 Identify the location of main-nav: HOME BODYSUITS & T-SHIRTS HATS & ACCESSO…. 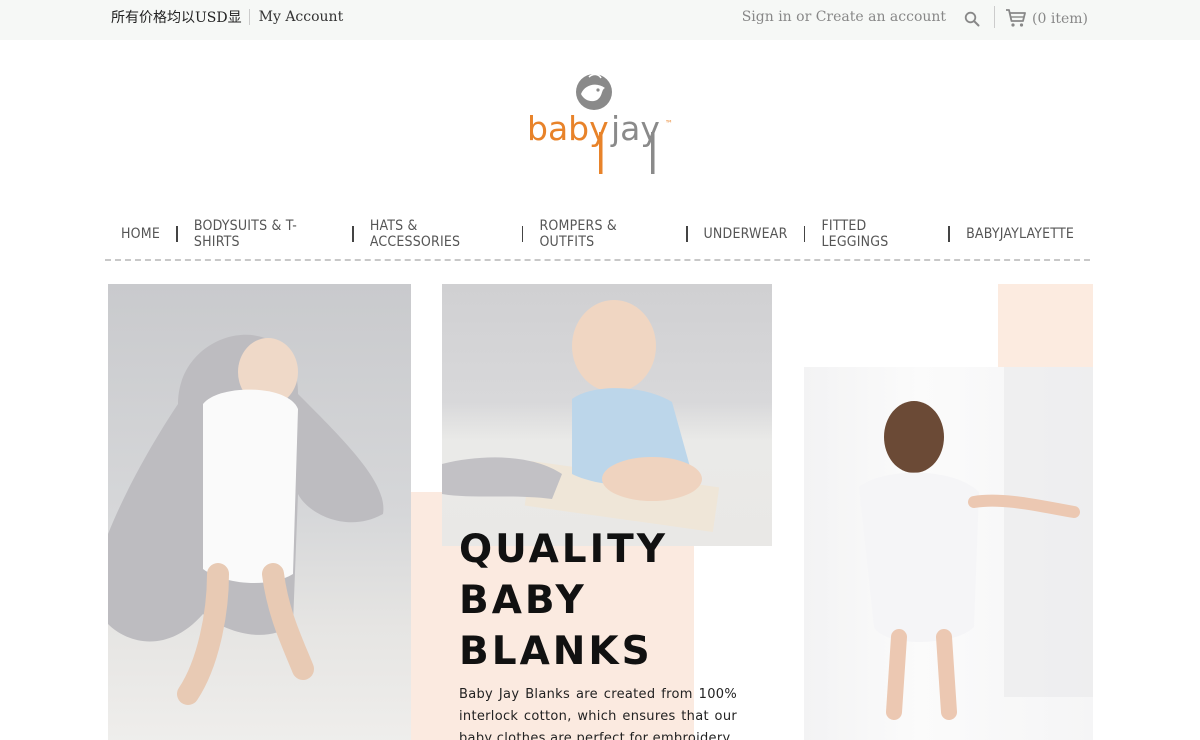
(597, 234).